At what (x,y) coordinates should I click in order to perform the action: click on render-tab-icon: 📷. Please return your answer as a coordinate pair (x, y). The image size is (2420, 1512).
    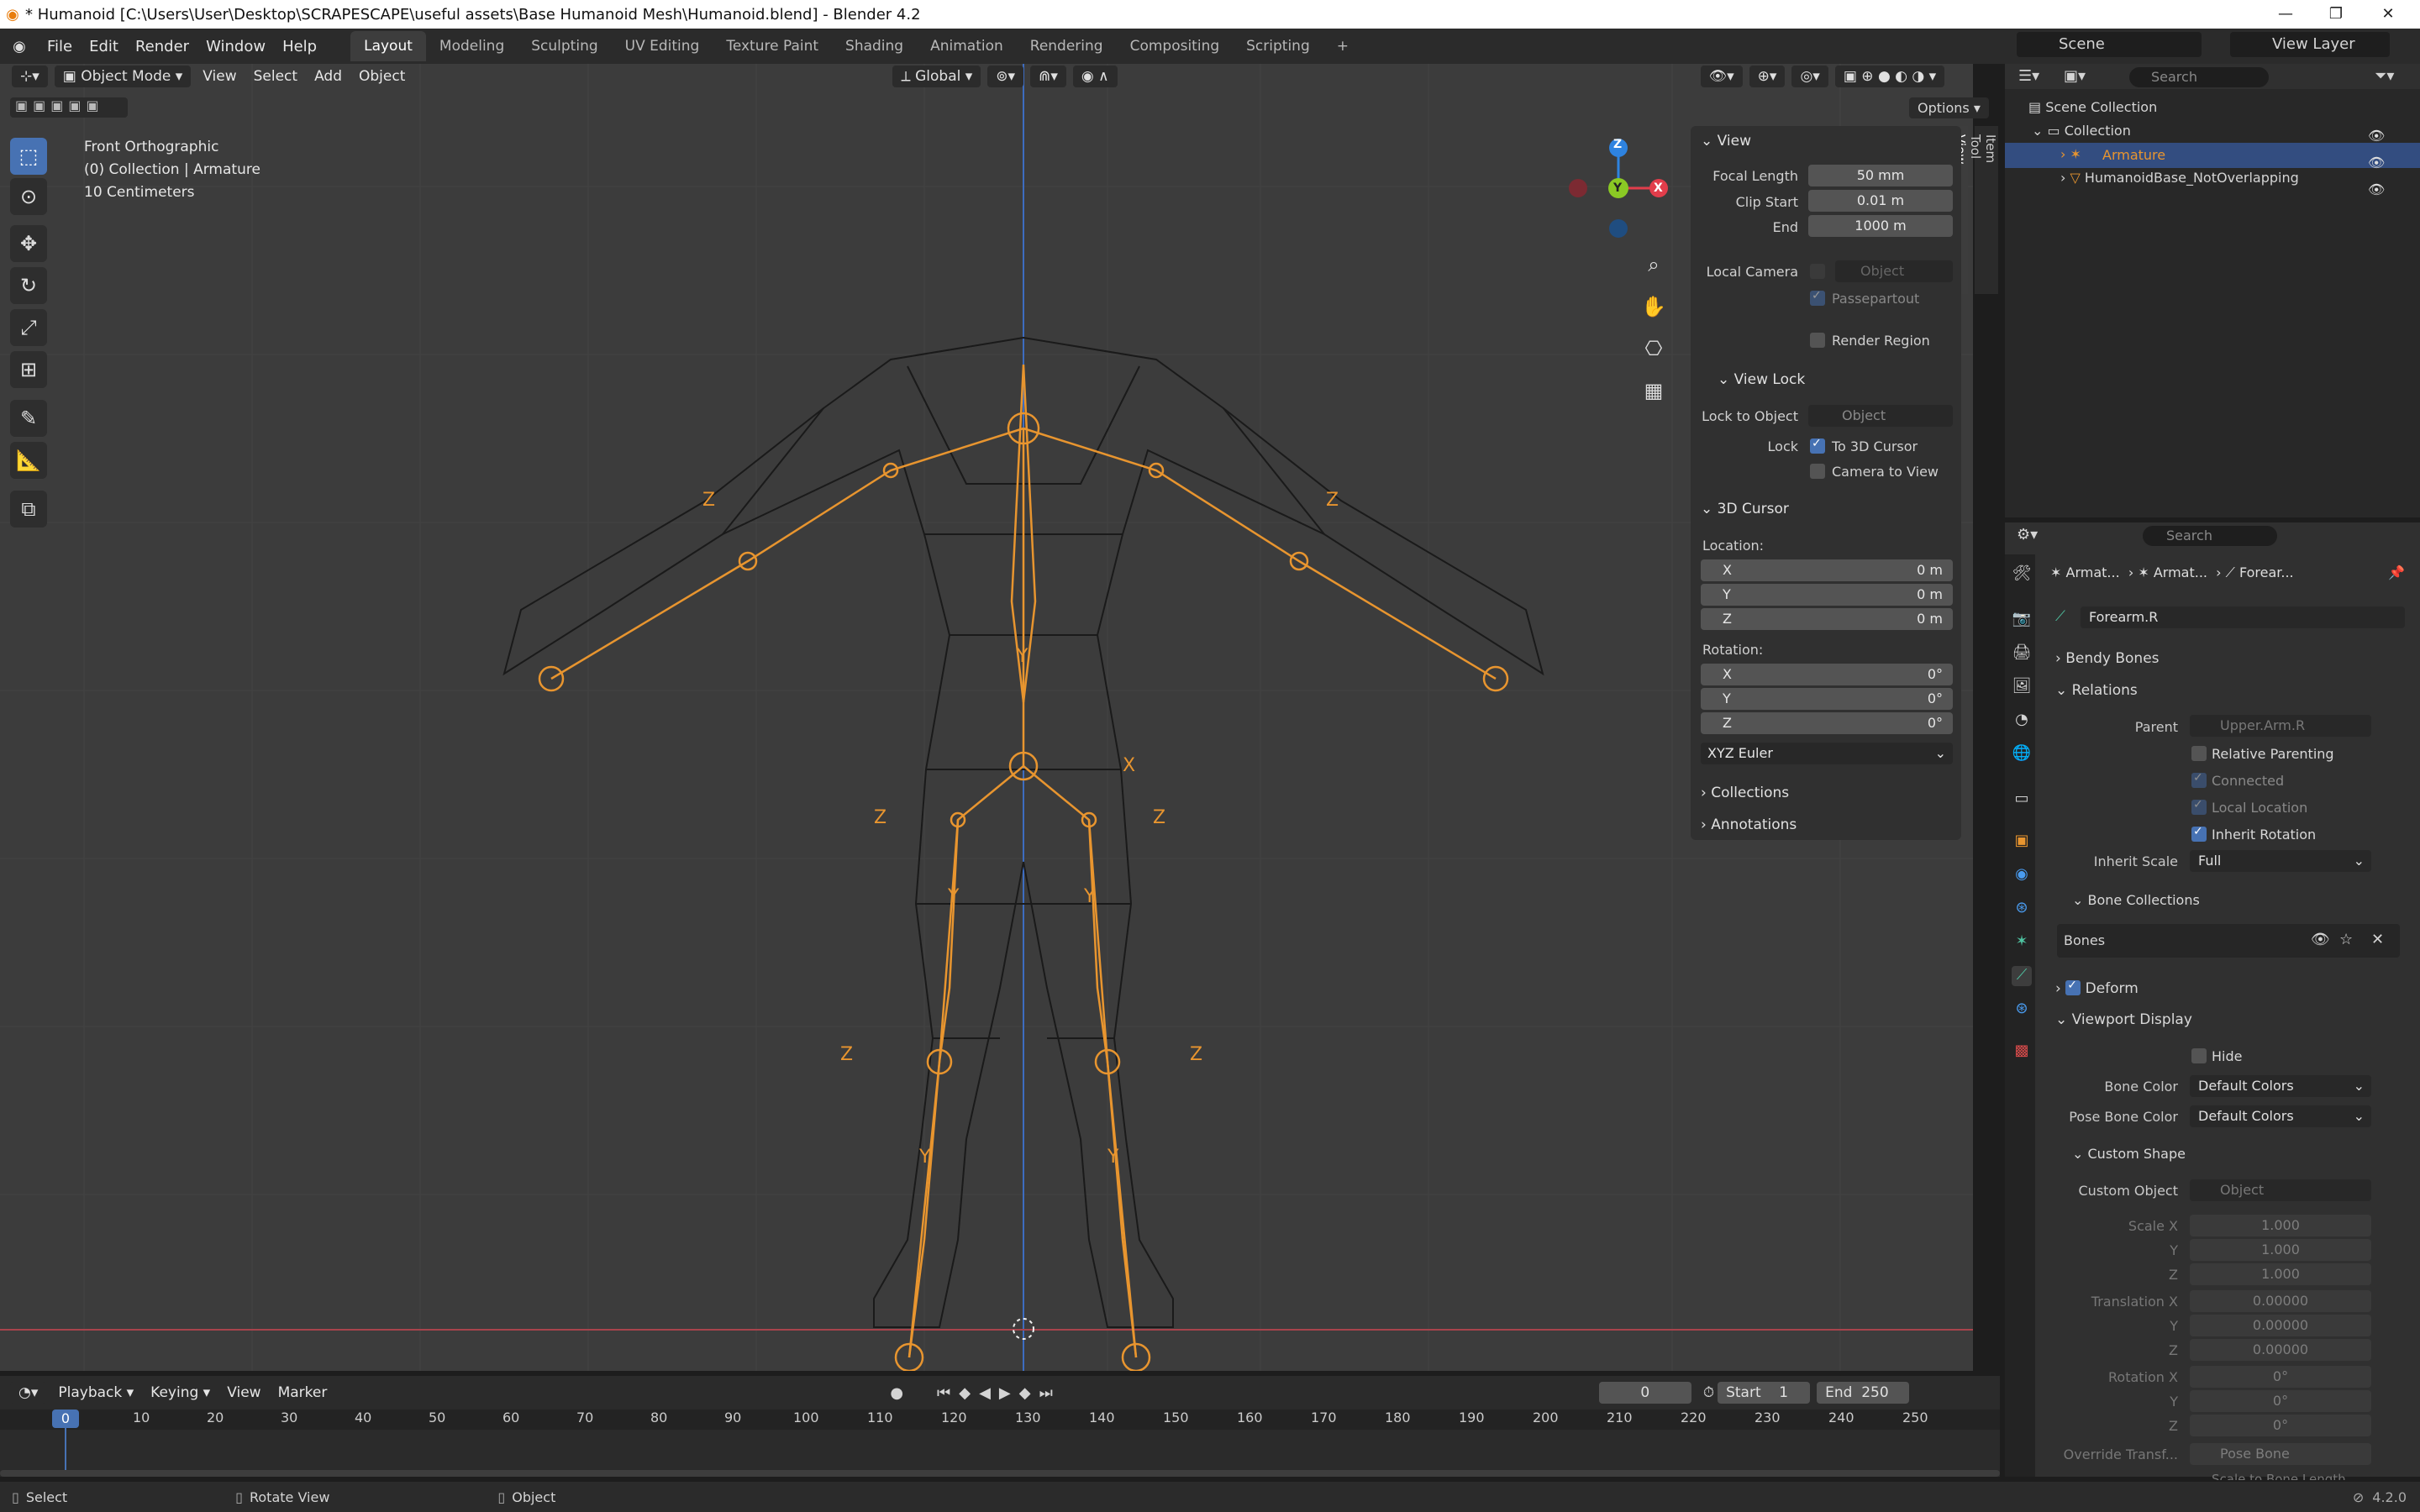
    Looking at the image, I should click on (2022, 620).